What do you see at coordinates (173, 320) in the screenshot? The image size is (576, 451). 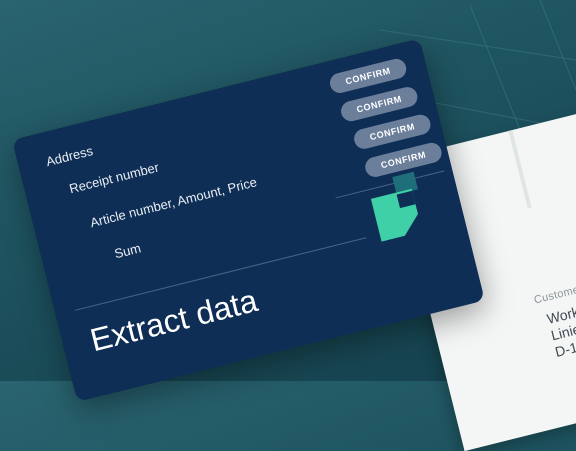 I see `extract-data-title: Extract data` at bounding box center [173, 320].